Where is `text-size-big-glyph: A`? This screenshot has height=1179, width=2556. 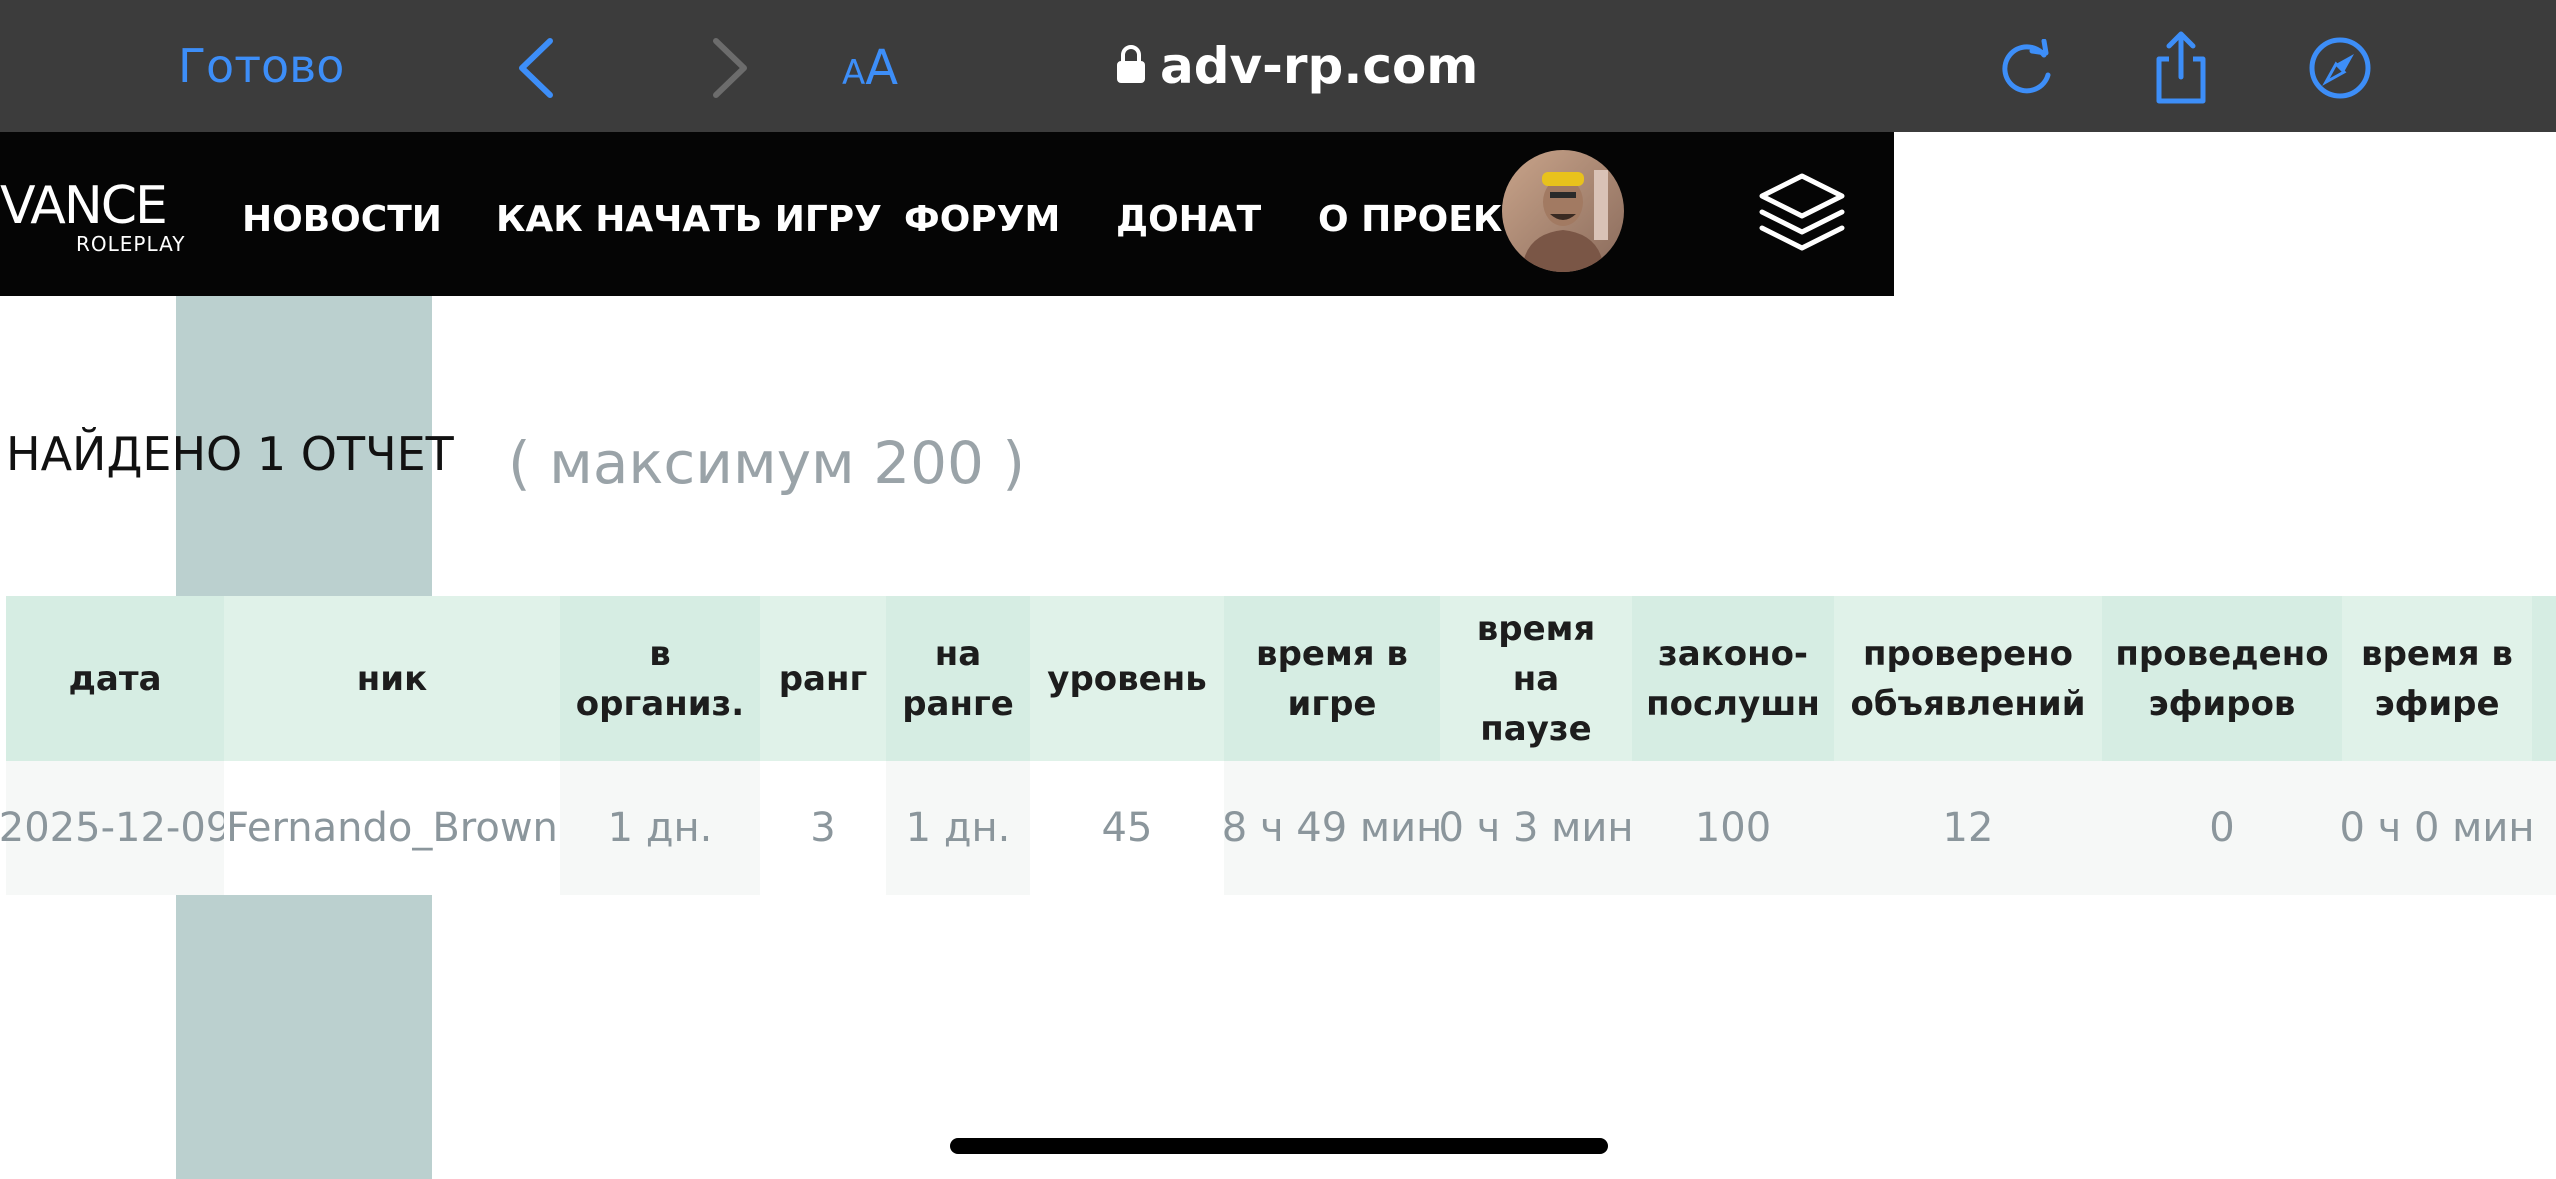
text-size-big-glyph: A is located at coordinates (882, 68).